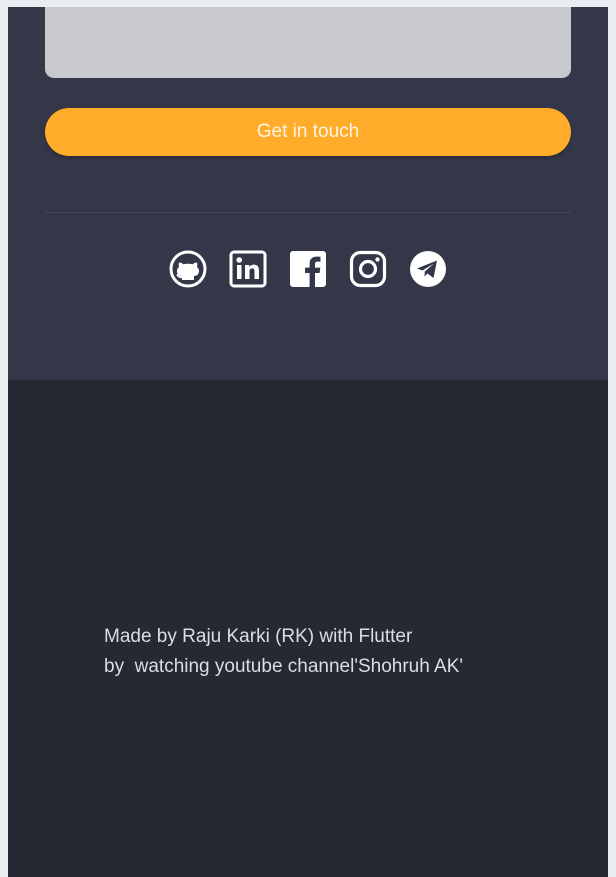  I want to click on get-in-touch-button: Get in touch, so click(308, 132).